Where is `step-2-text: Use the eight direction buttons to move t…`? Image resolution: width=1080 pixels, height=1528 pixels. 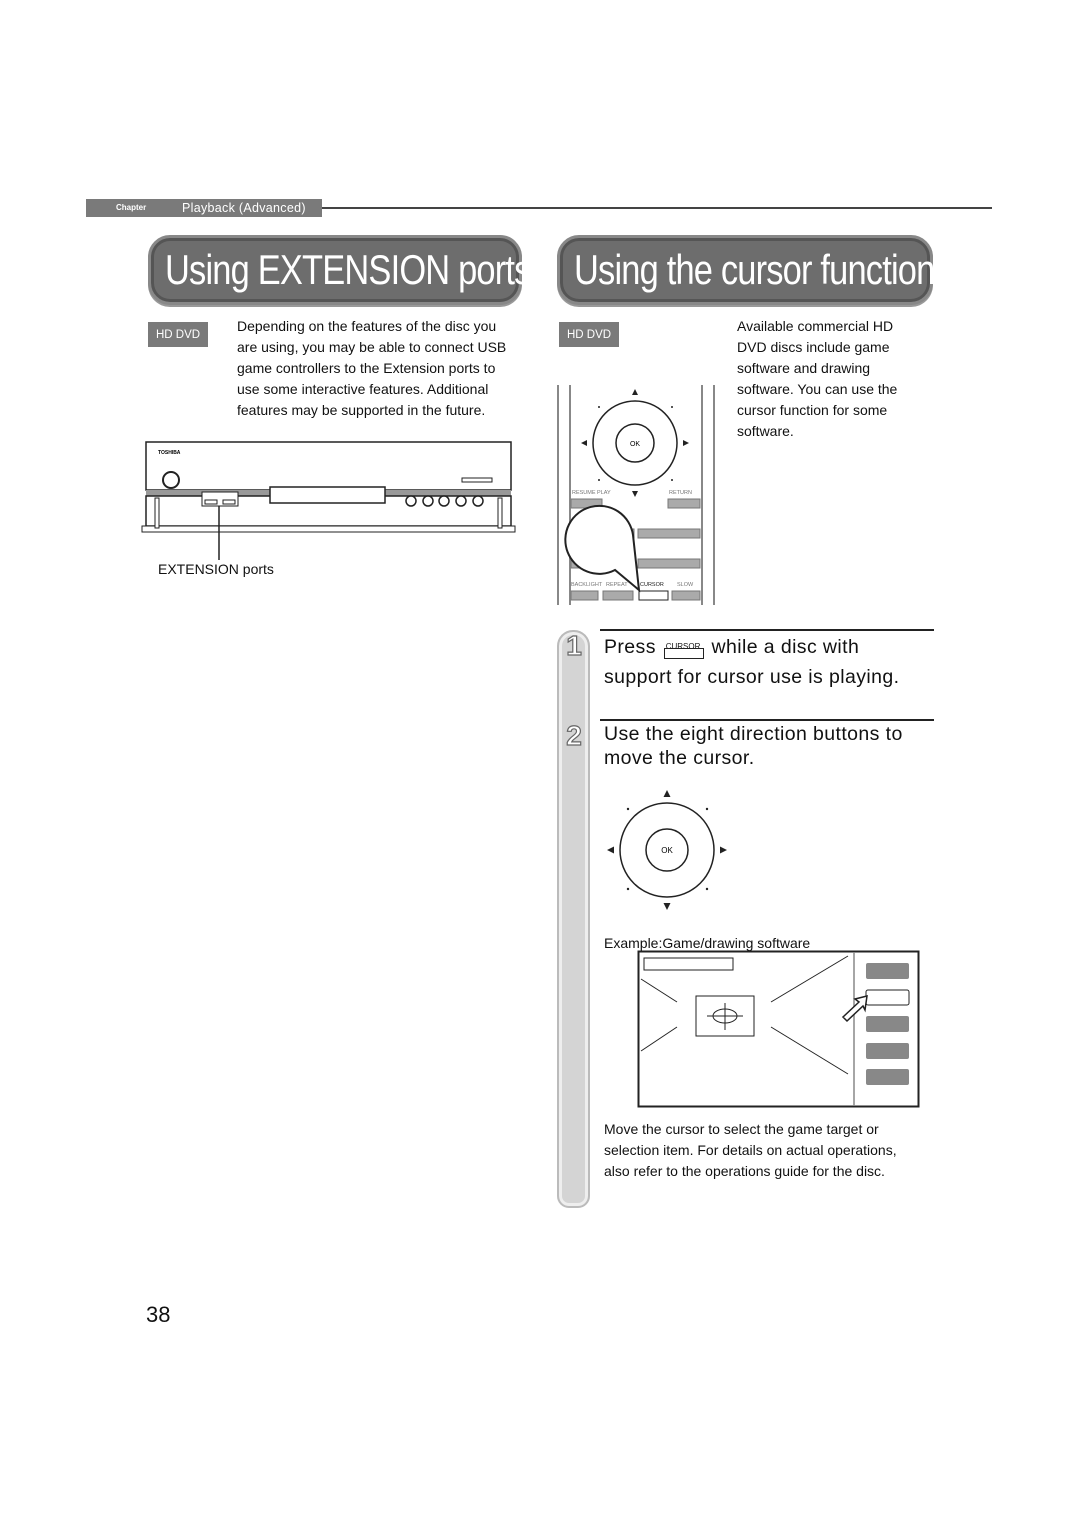
step-2-text: Use the eight direction buttons to move t… is located at coordinates (753, 746).